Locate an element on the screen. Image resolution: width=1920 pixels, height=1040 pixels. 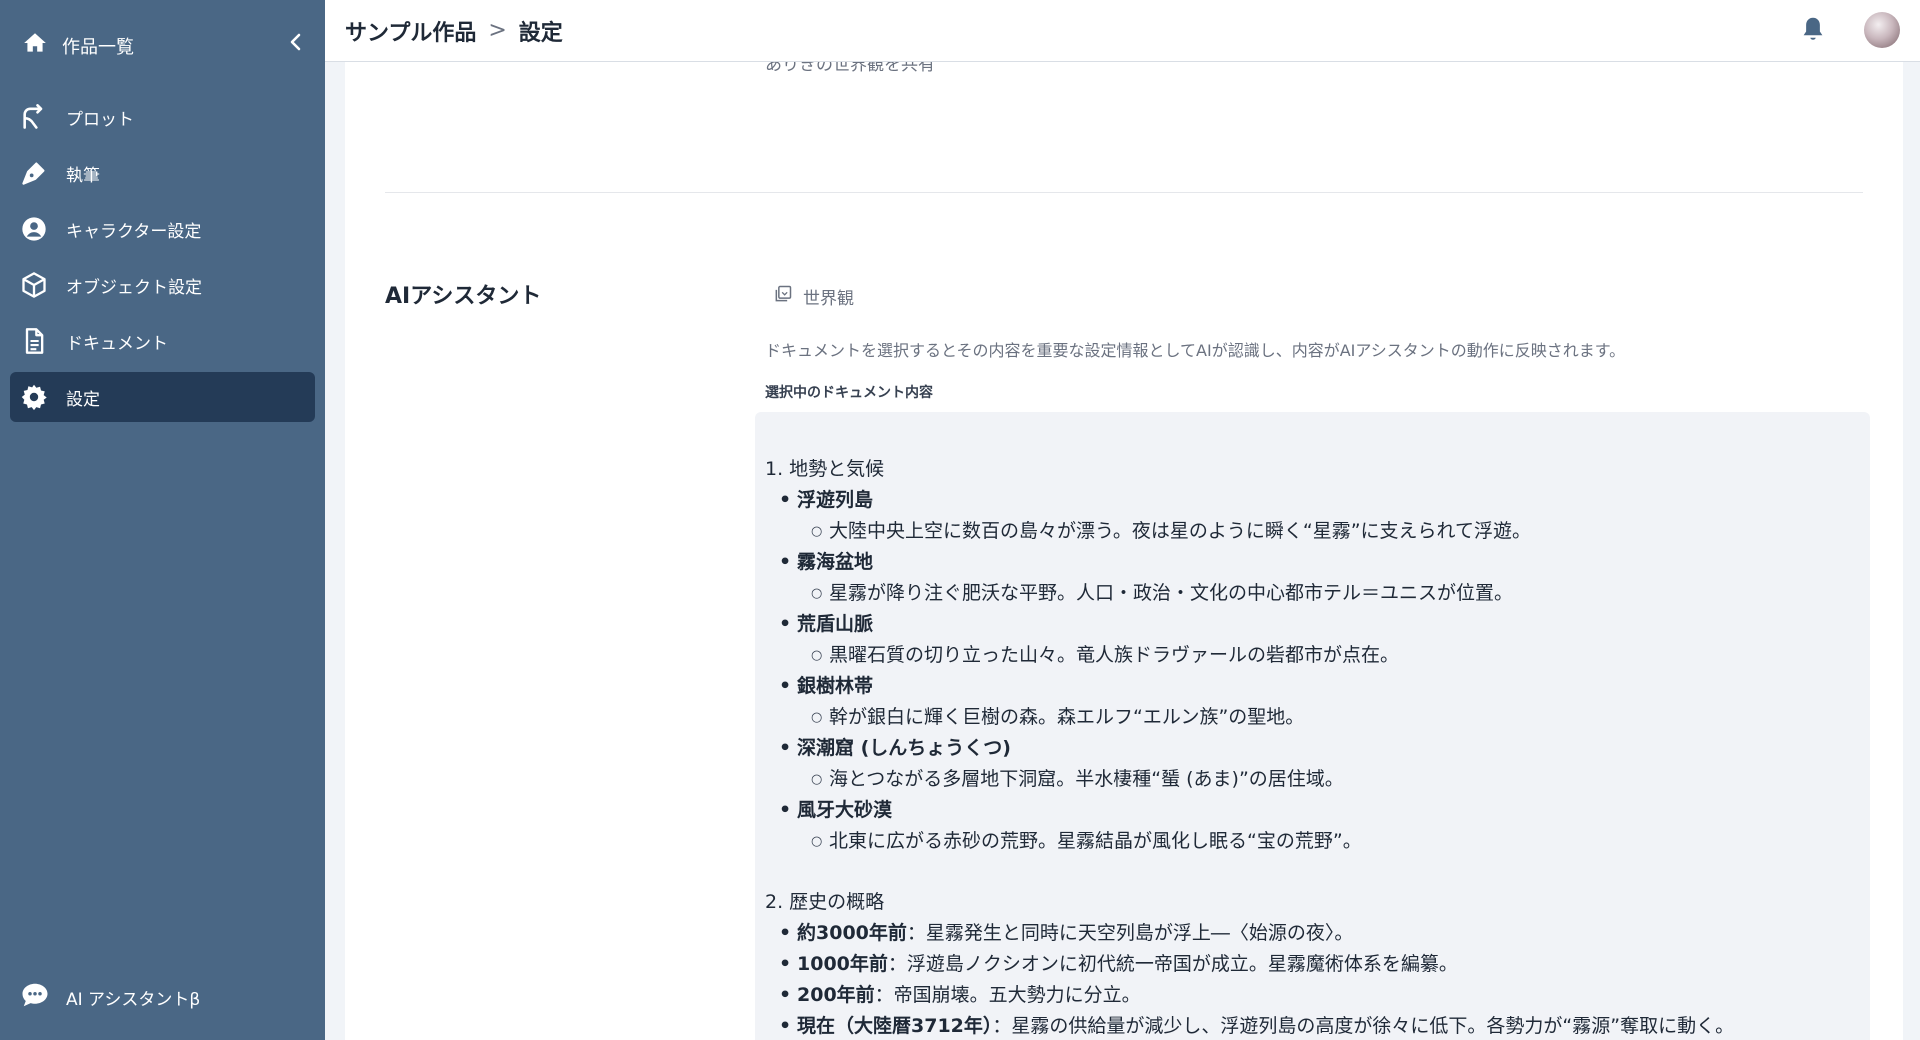
list-item: 荒盾山脈 黒曜石質の切り立った山々。竜人族ドラヴァールの砦都市が点在。 is located at coordinates (1319, 640).